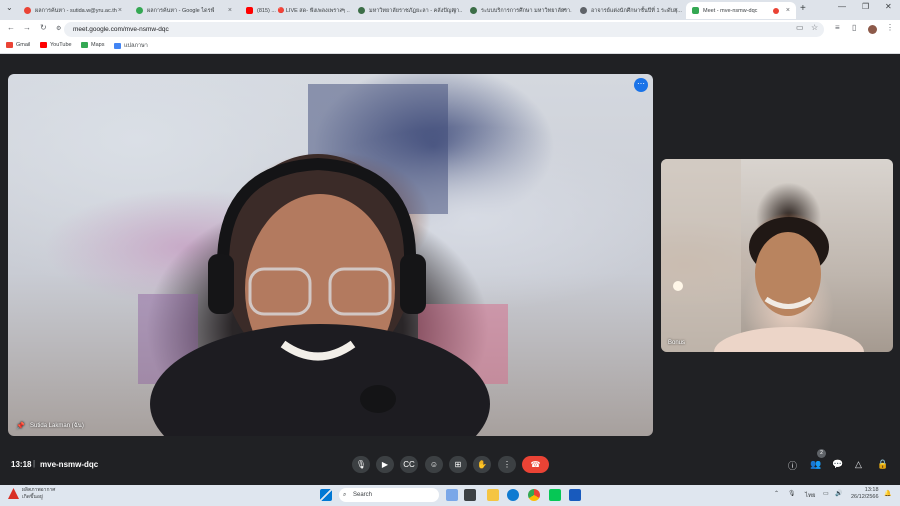  What do you see at coordinates (810, 495) in the screenshot?
I see `input-language: ไทย` at bounding box center [810, 495].